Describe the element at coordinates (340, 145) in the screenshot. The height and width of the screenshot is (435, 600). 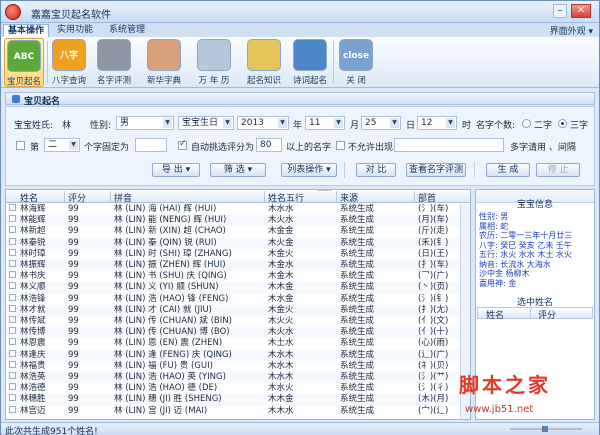
I see `disallow-checkbox` at that location.